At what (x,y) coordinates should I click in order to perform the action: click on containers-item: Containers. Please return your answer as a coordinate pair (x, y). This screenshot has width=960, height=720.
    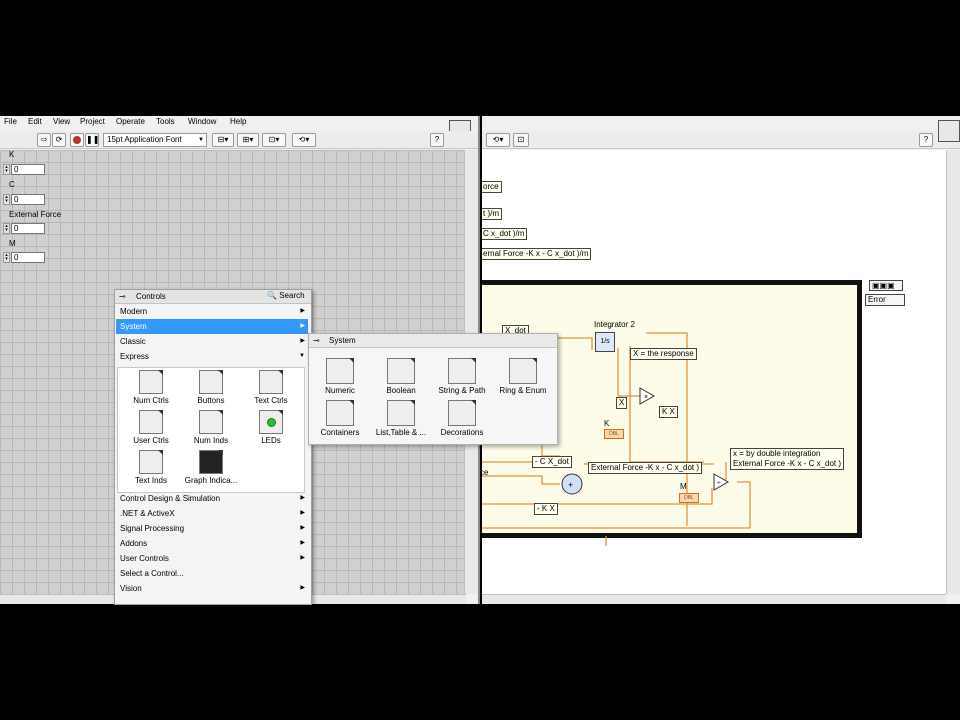
    Looking at the image, I should click on (340, 418).